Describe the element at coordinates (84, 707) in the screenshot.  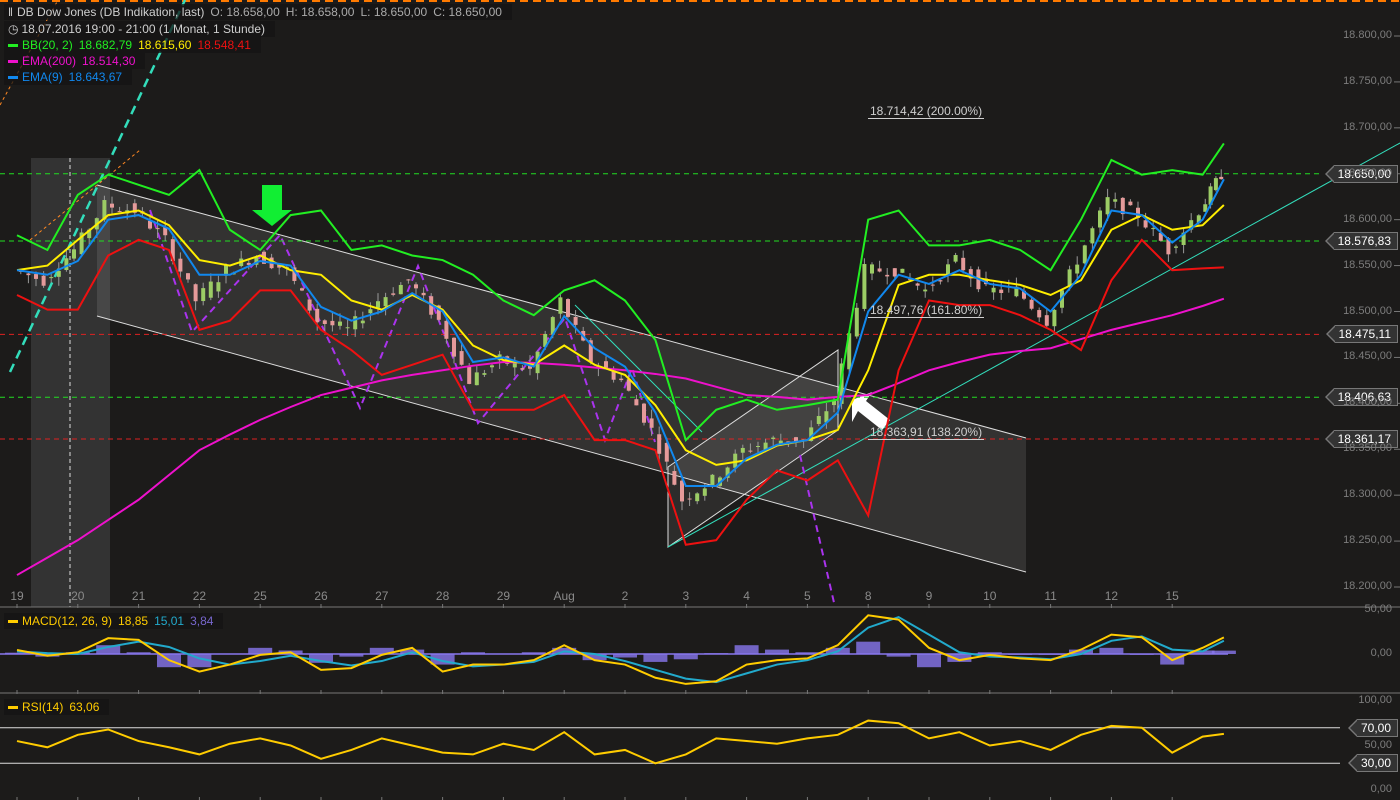
I see `rsi-value: 63,06` at that location.